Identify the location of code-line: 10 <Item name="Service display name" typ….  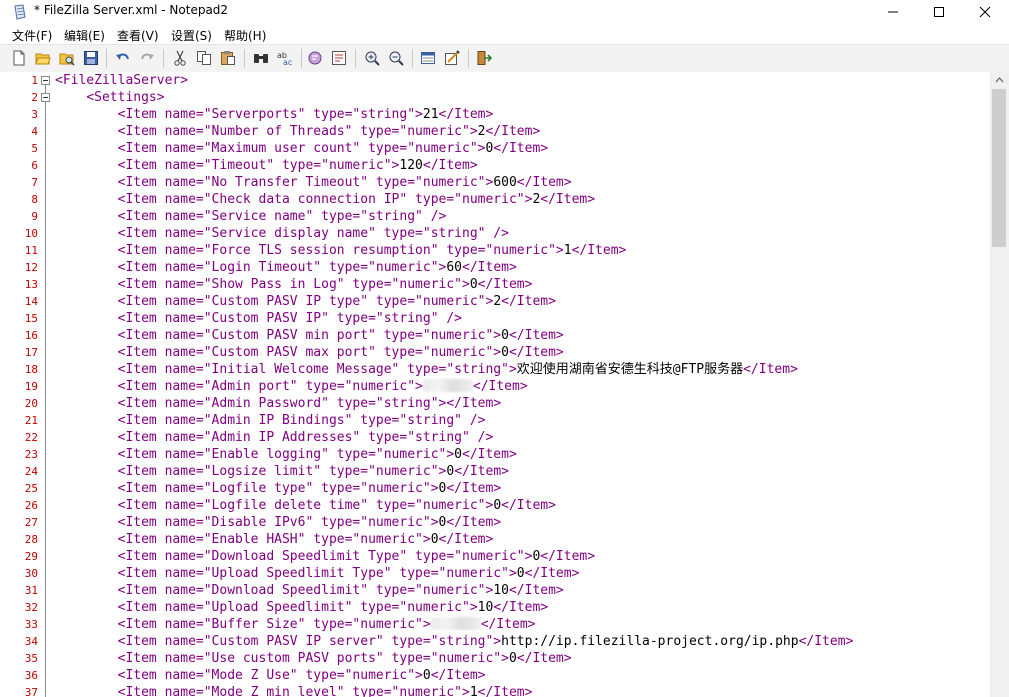
(495, 233).